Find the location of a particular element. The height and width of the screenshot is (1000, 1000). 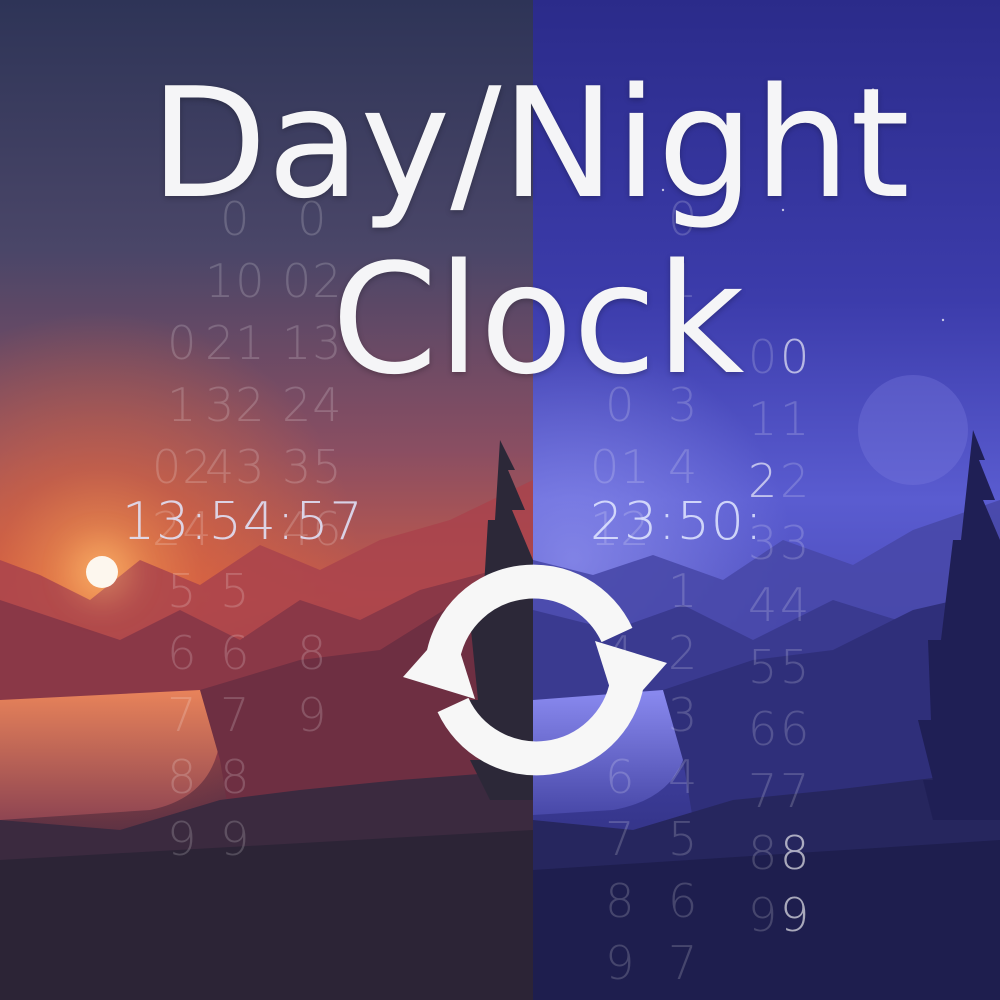

night-digit-col-3: 0 1 2 3 4 5 6 7 8 9 is located at coordinates (763, 636).